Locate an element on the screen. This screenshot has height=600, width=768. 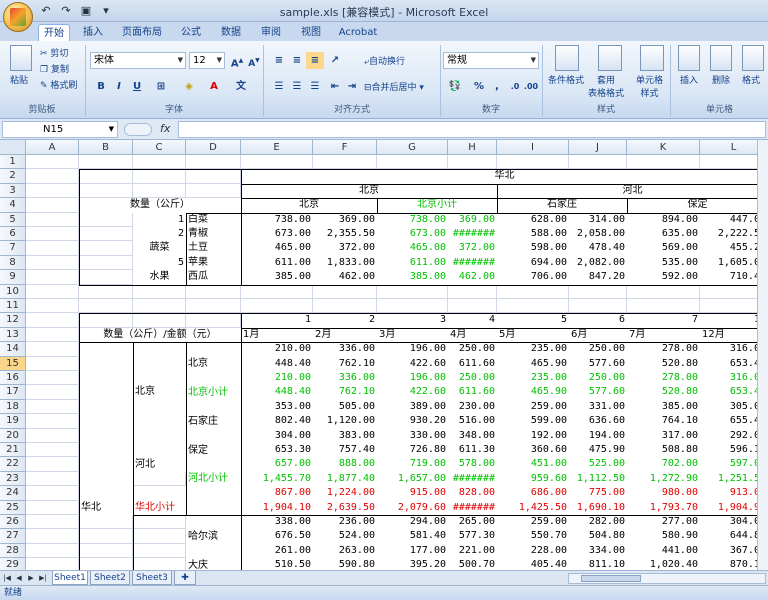
cell-styles-button: 单元格 样式 is located at coordinates (649, 86).